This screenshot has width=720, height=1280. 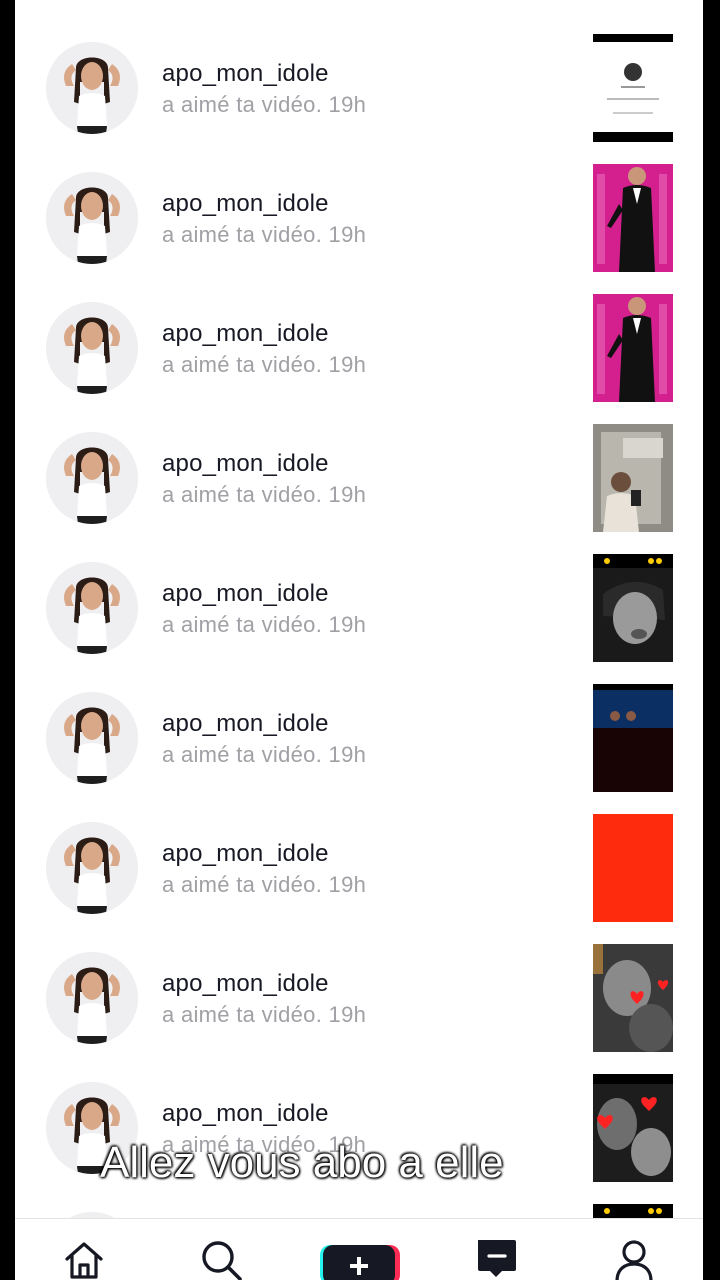 I want to click on home-icon, so click(x=84, y=1260).